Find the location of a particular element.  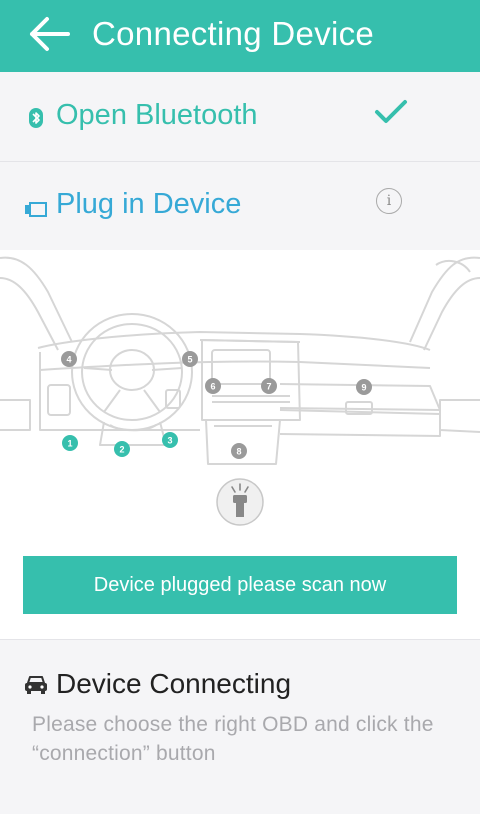

port-label-8: 8 is located at coordinates (238, 452).